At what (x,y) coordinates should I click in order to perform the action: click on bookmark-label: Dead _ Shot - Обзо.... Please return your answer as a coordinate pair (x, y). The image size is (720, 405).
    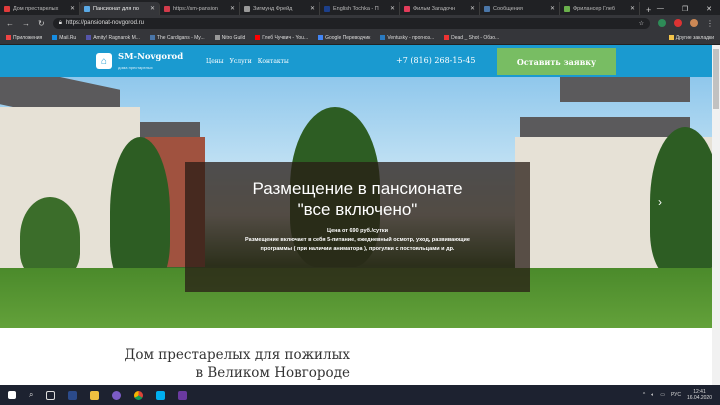
    Looking at the image, I should click on (475, 37).